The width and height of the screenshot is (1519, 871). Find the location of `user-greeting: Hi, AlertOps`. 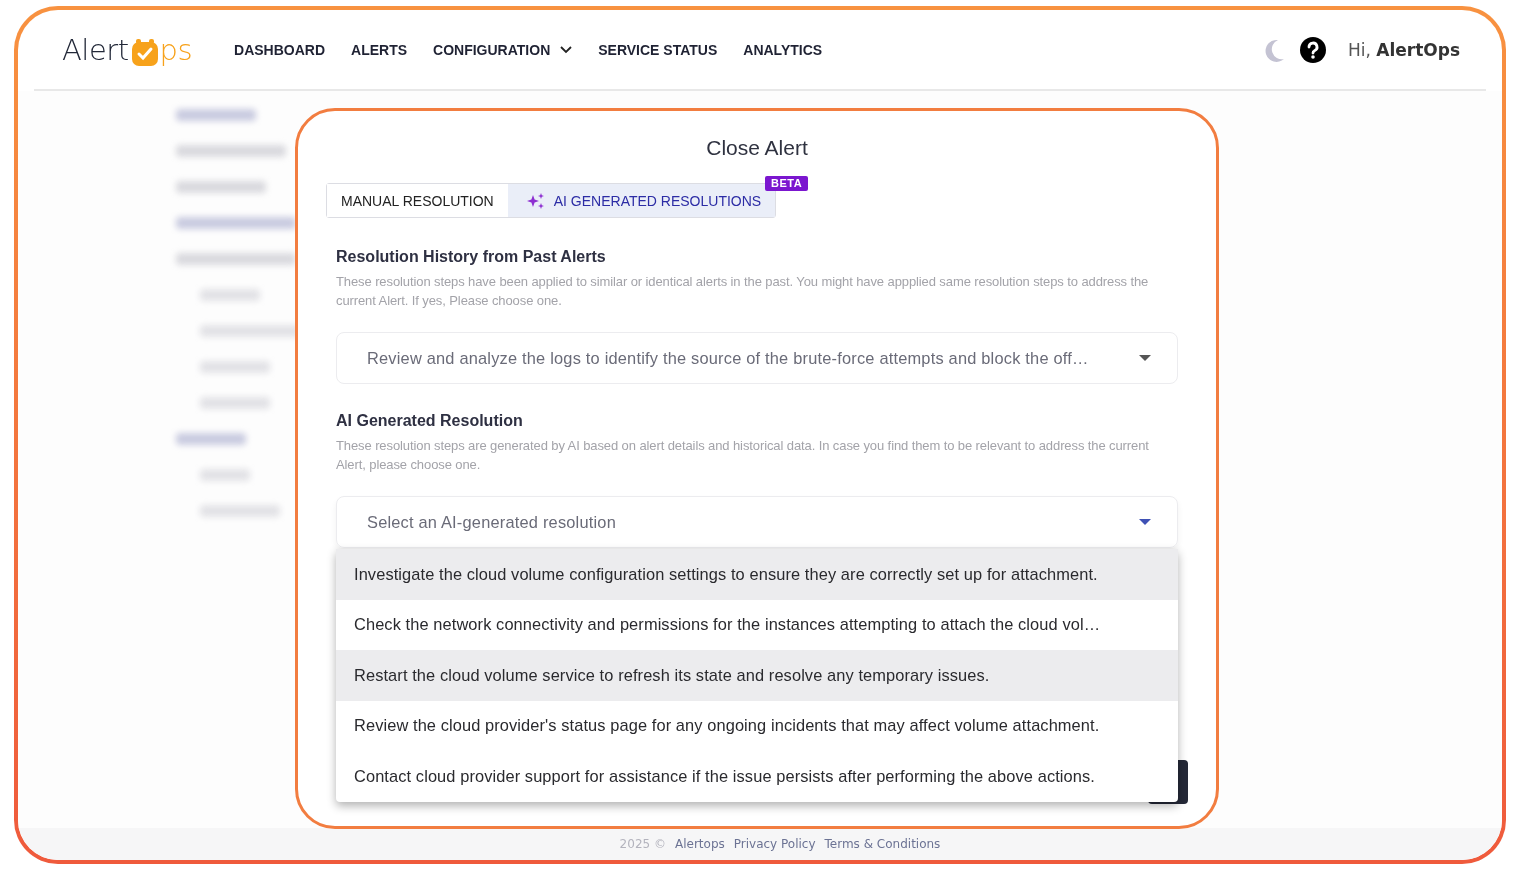

user-greeting: Hi, AlertOps is located at coordinates (1403, 49).